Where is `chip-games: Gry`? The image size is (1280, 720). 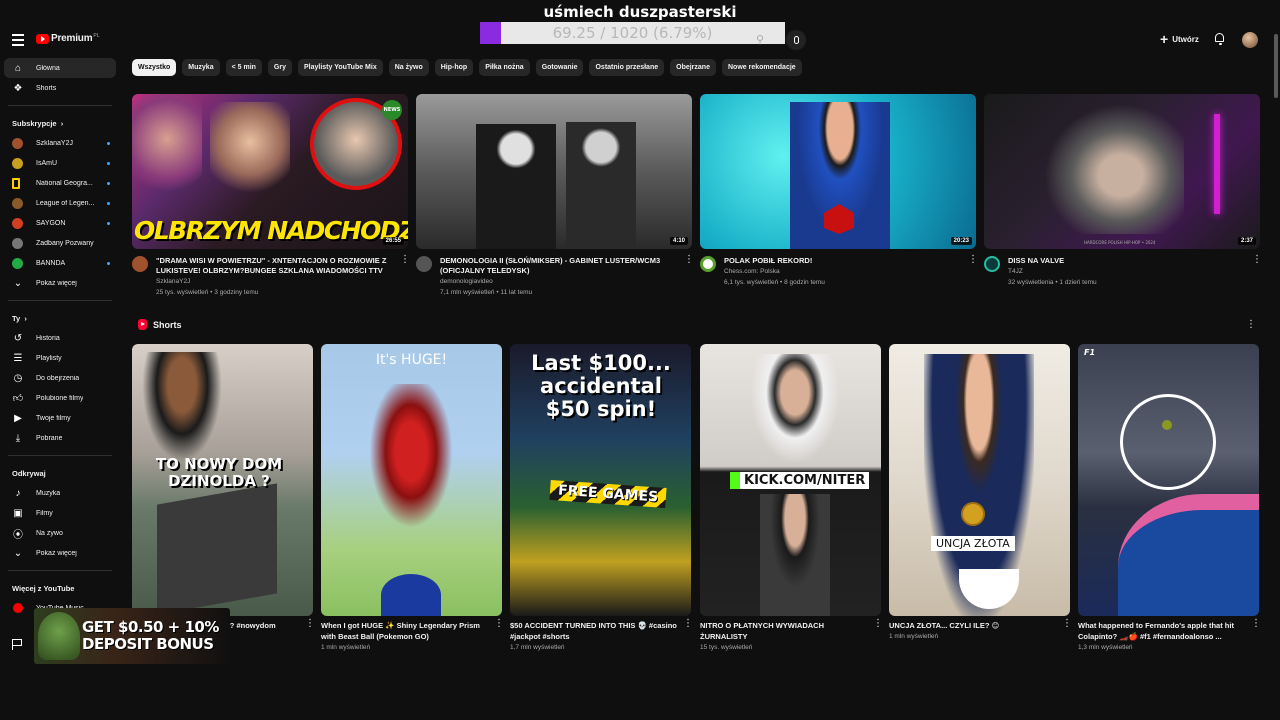 chip-games: Gry is located at coordinates (279, 67).